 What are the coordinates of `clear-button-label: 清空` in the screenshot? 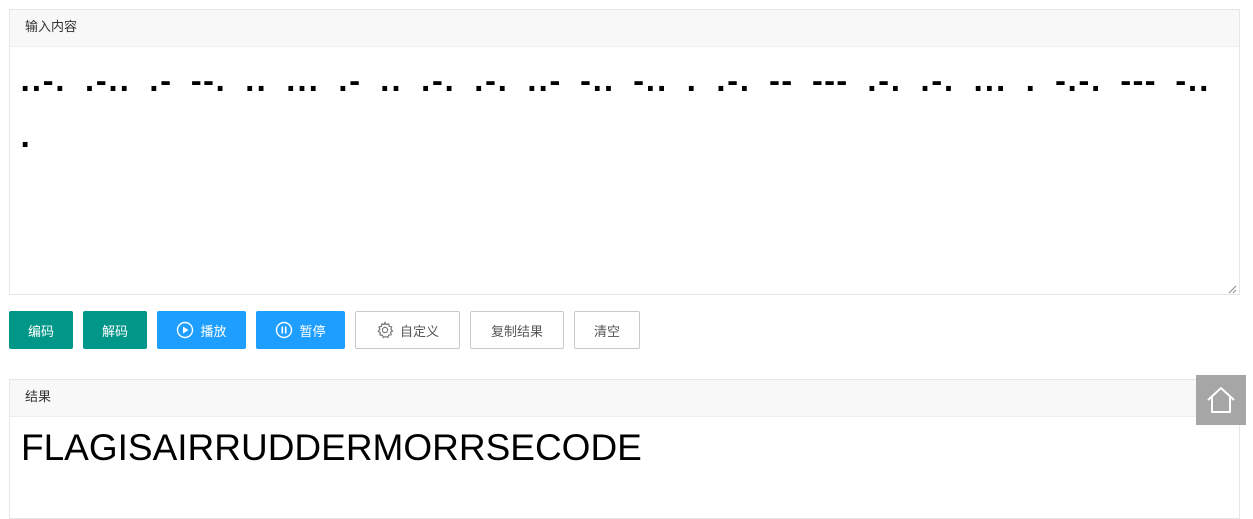 It's located at (606, 332).